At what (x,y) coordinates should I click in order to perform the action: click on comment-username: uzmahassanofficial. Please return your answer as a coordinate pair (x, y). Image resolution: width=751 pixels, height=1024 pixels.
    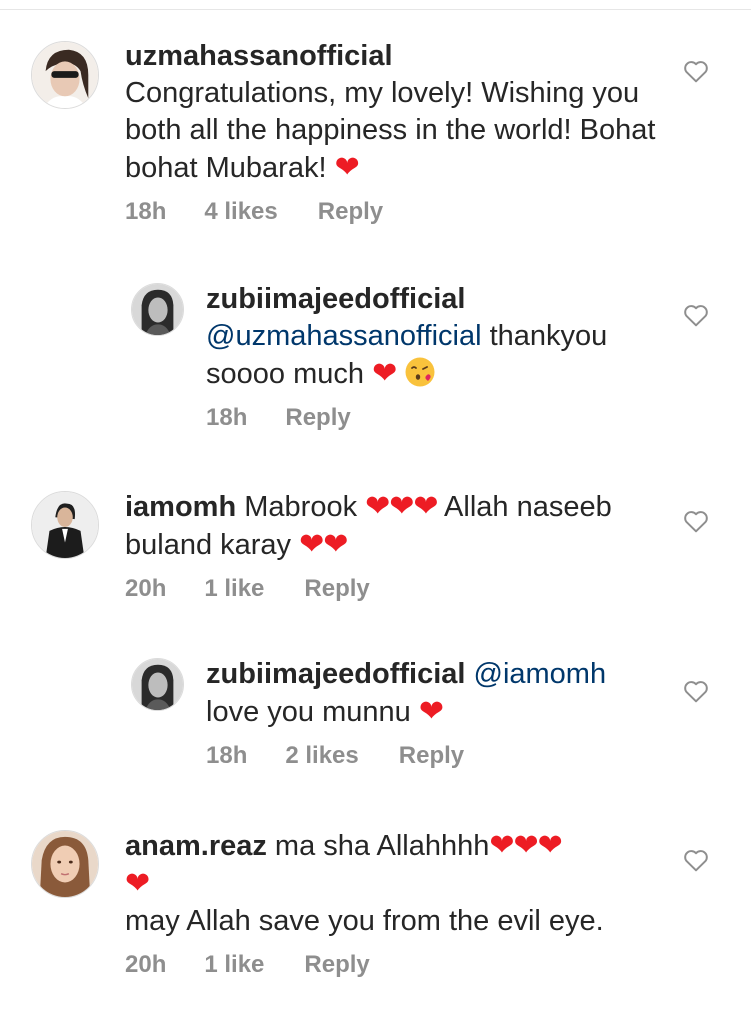
    Looking at the image, I should click on (259, 56).